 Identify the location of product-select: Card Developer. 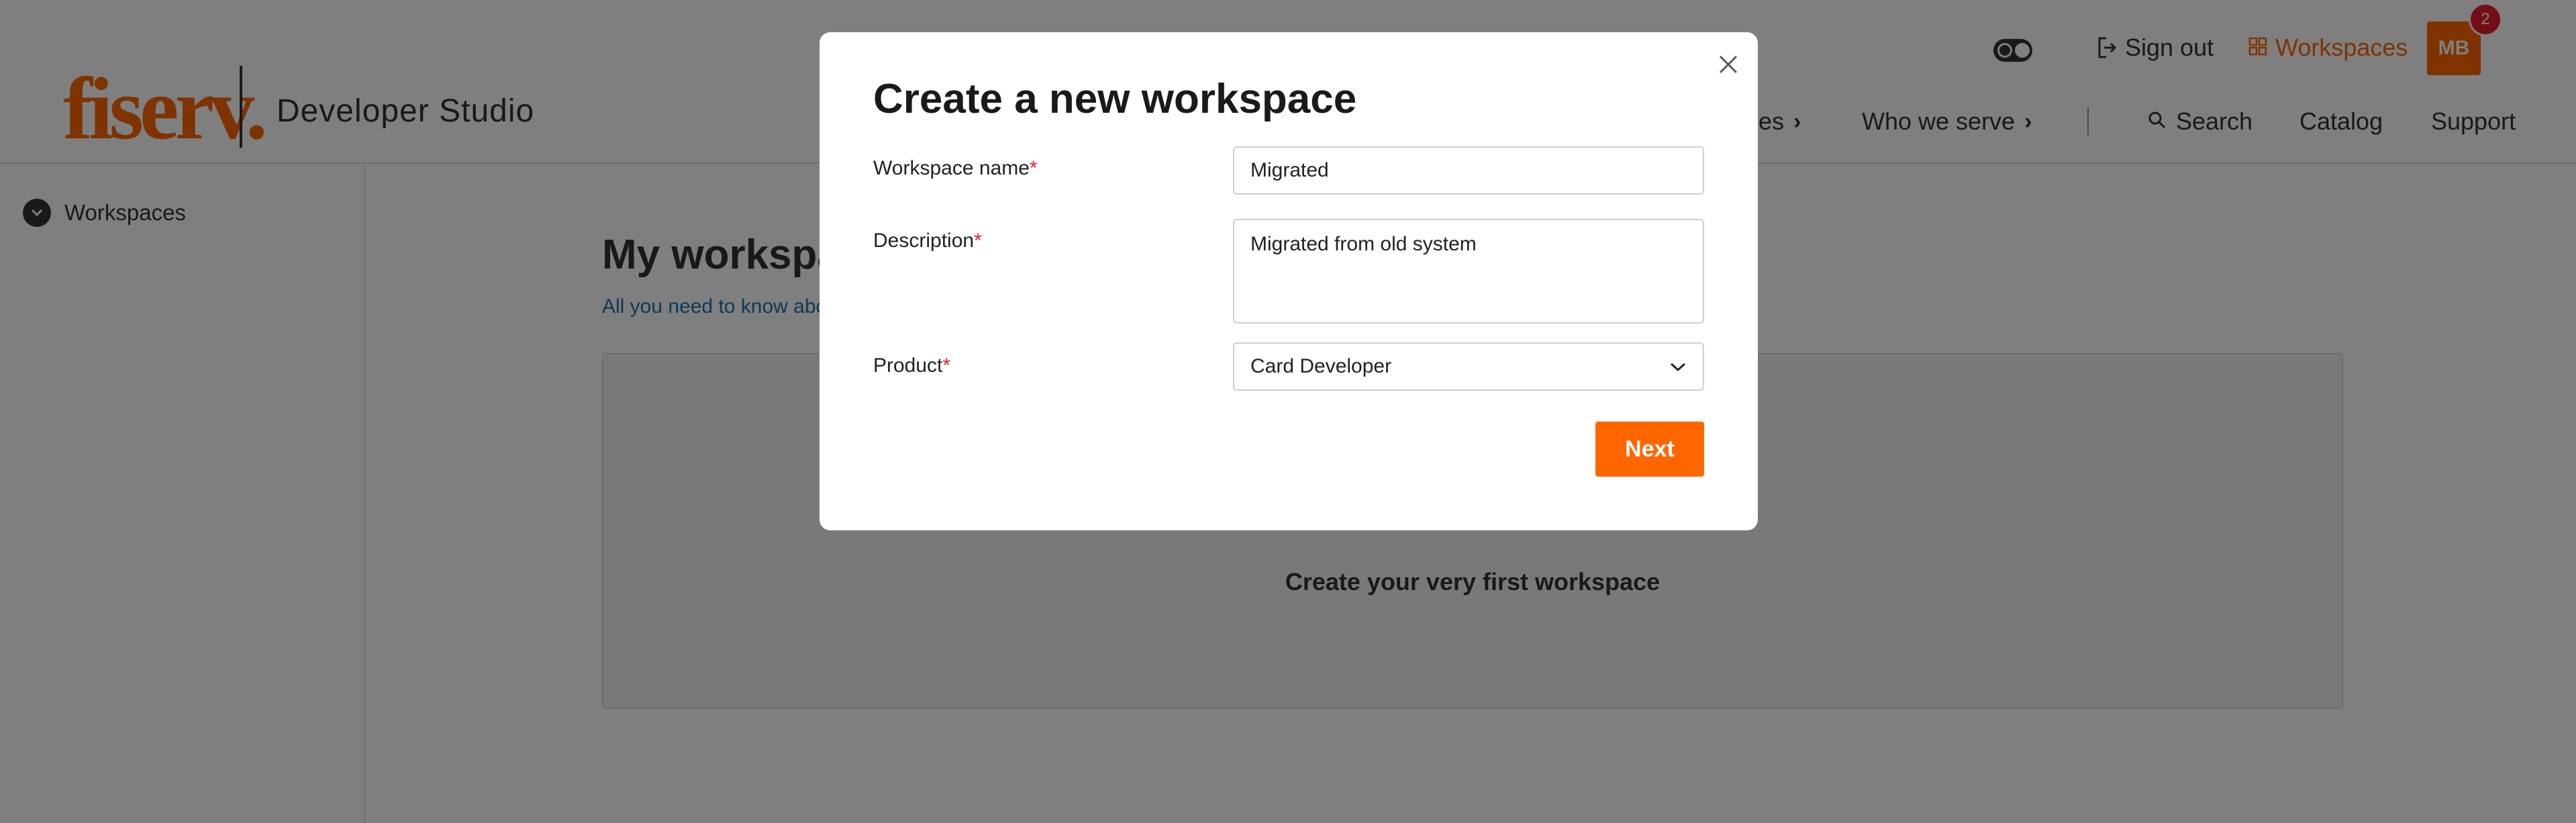
(1468, 367).